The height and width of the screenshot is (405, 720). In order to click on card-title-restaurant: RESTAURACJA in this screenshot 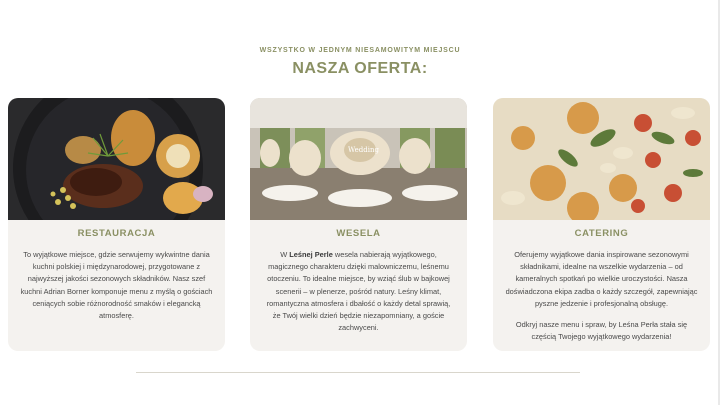, I will do `click(116, 233)`.